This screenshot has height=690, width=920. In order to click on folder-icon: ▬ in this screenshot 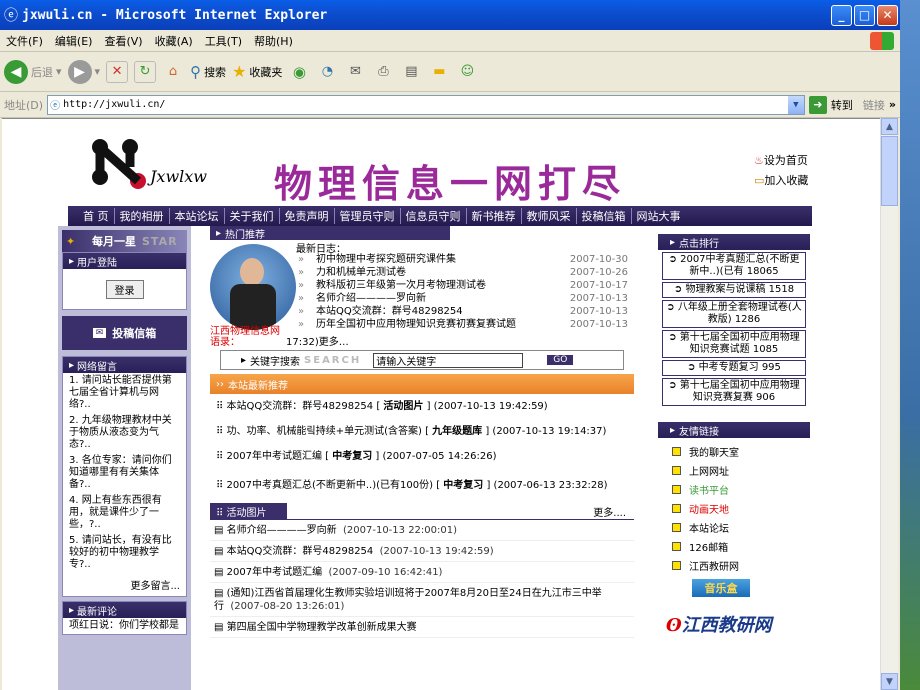, I will do `click(439, 72)`.